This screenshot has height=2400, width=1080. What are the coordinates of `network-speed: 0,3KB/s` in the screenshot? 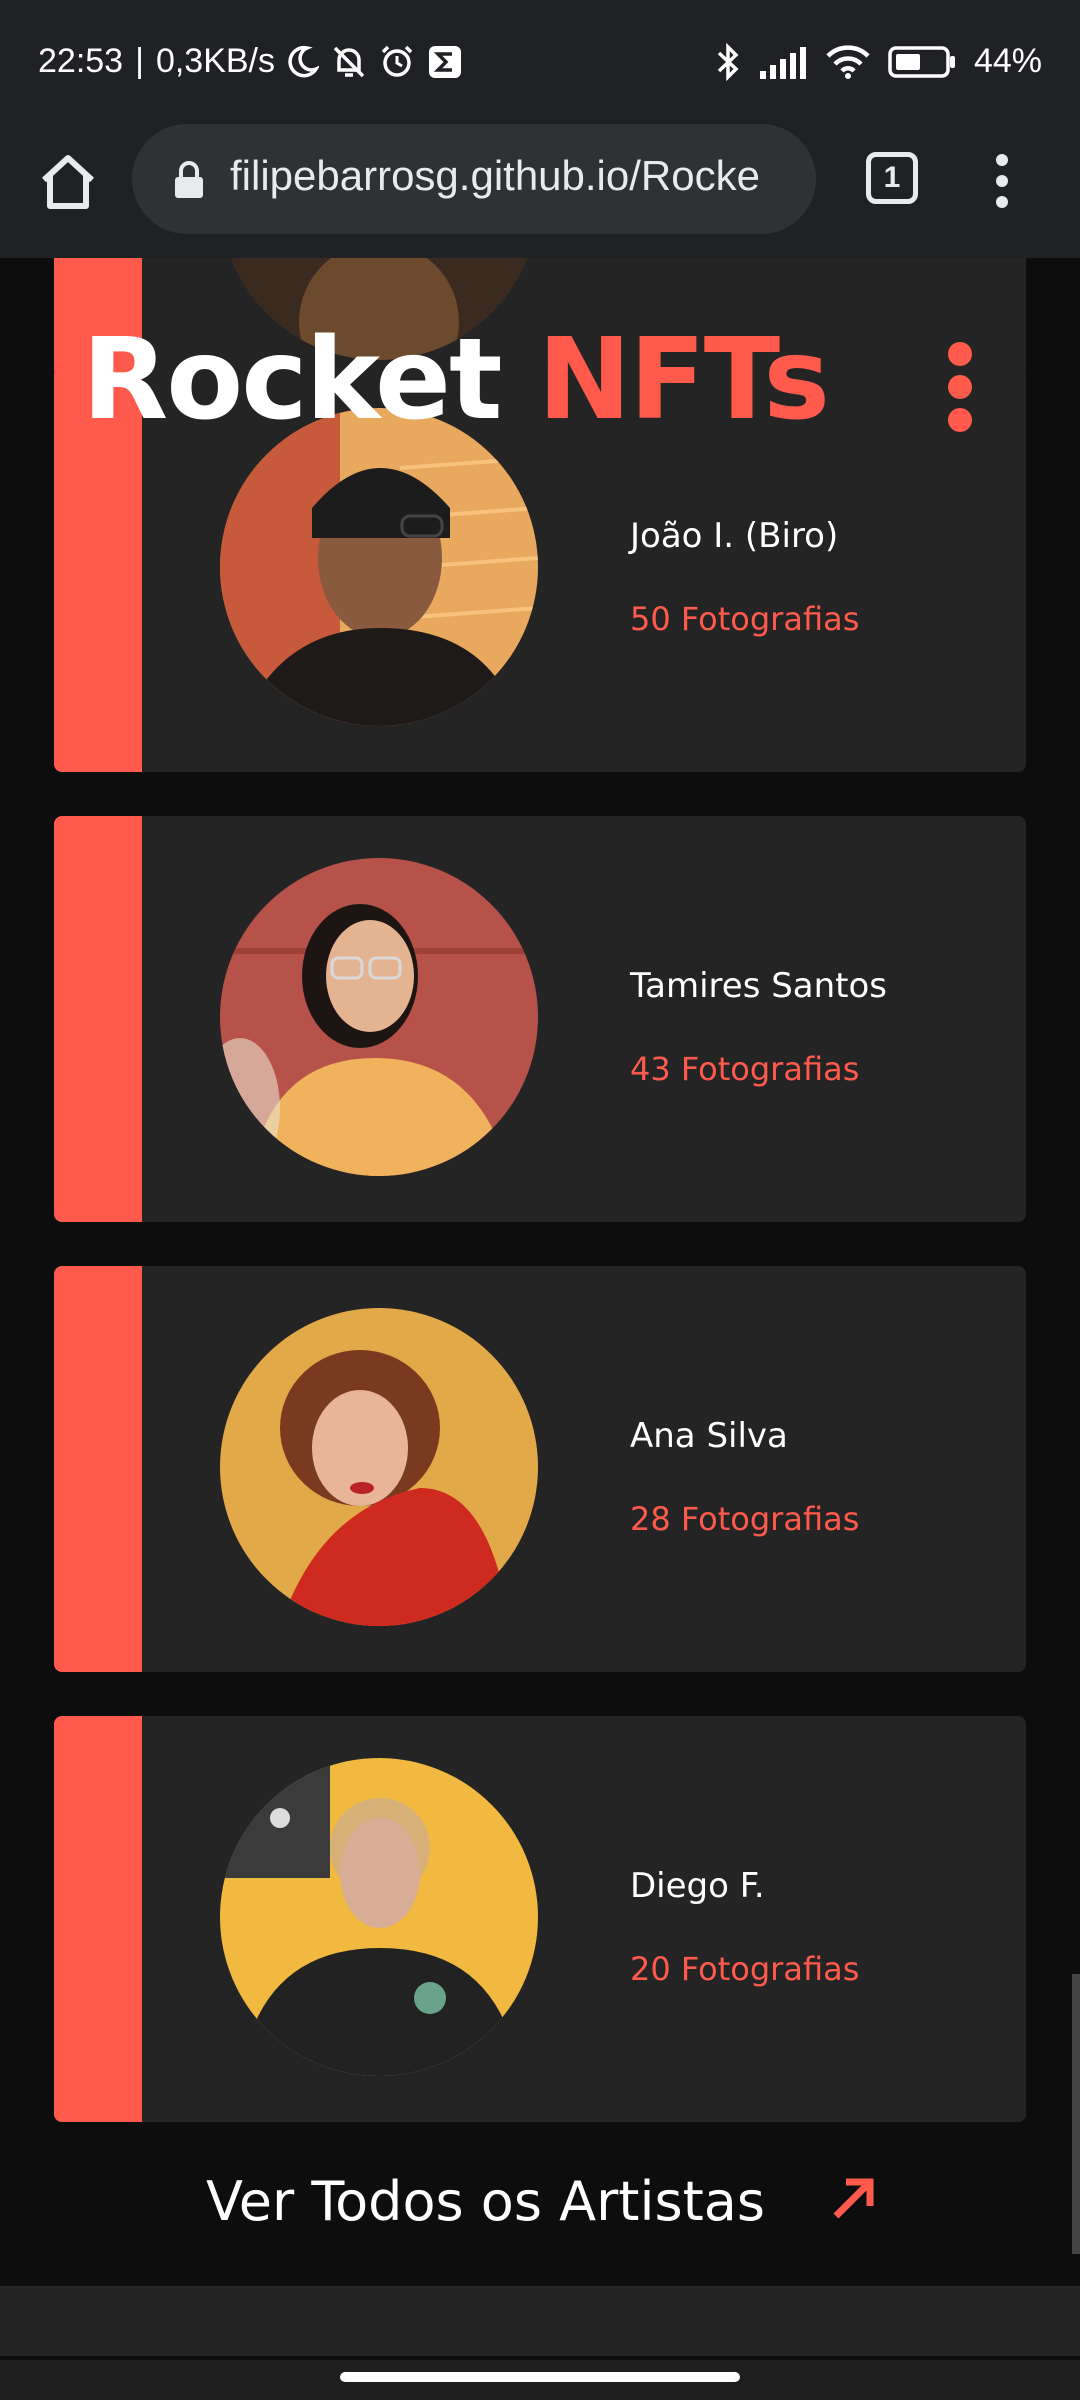 It's located at (215, 61).